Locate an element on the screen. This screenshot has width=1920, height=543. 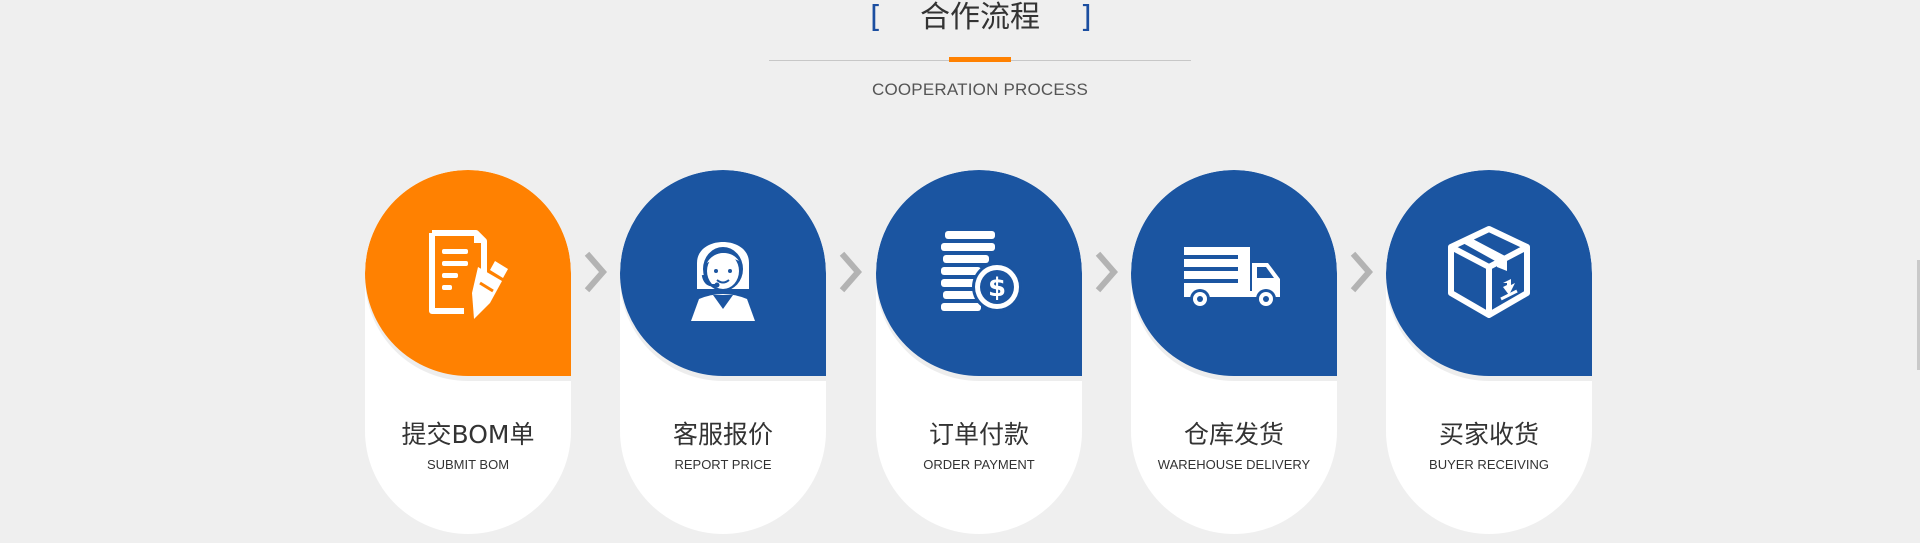
step-card: 买家收货 BUYER RECEIVING is located at coordinates (1489, 352).